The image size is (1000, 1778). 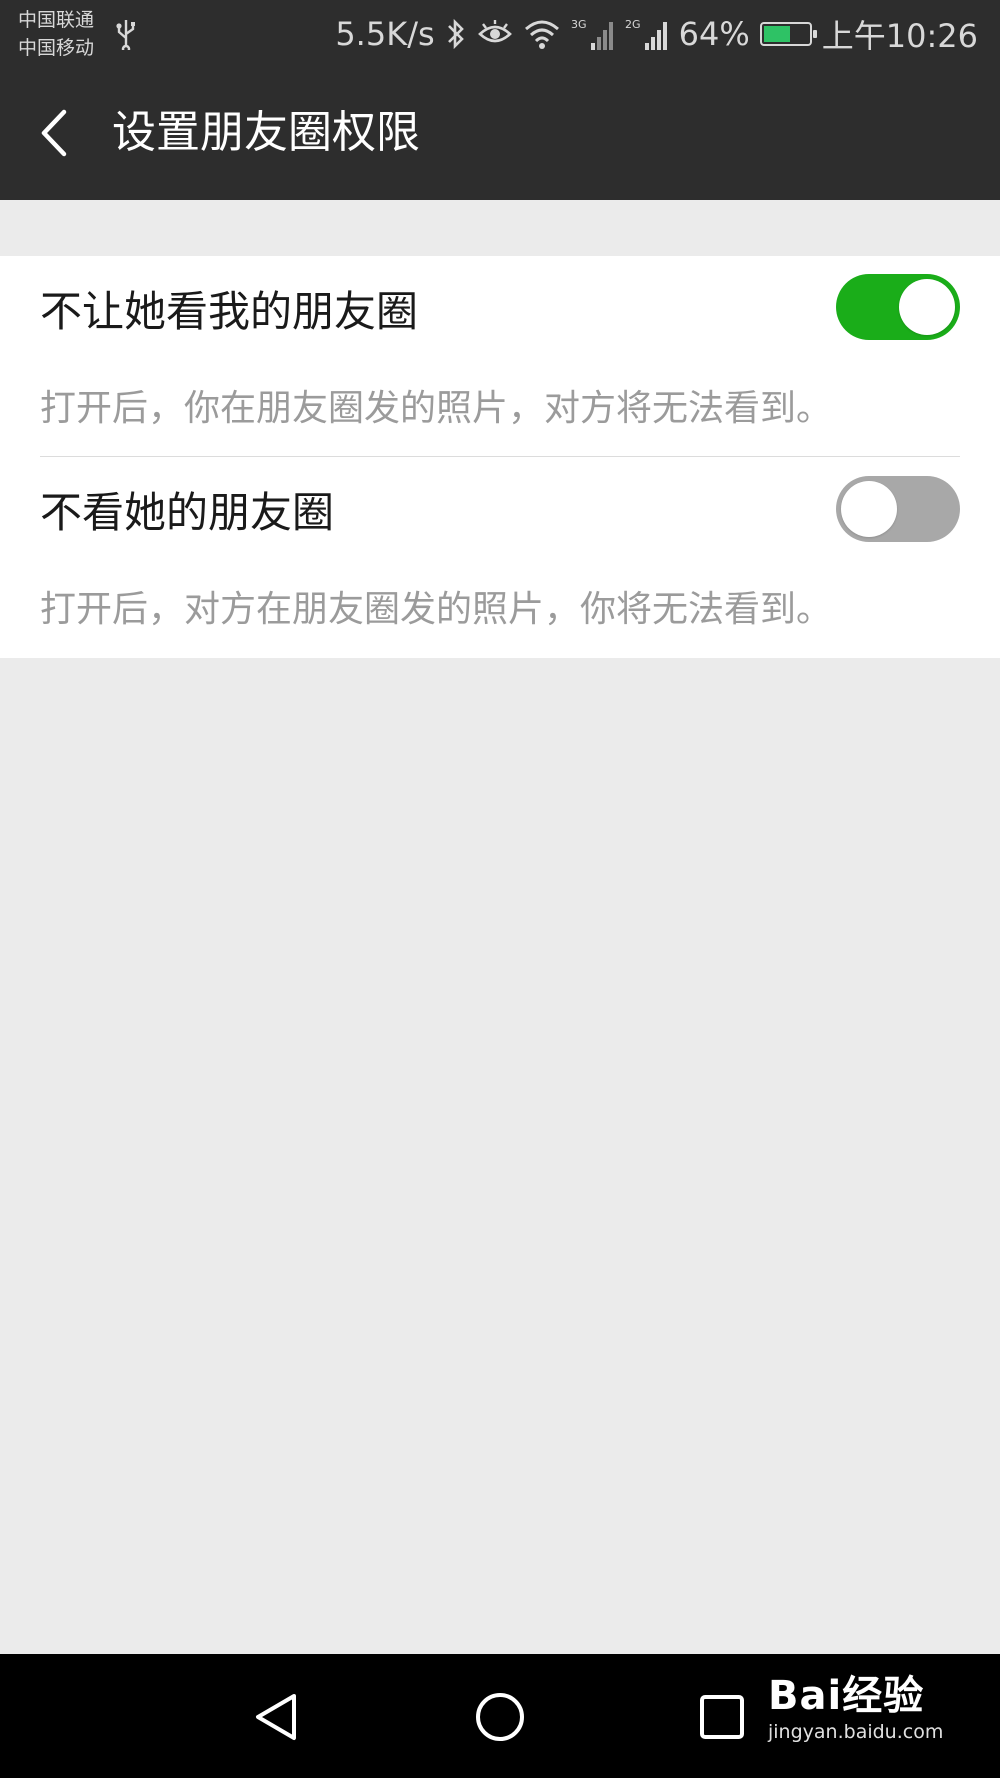 What do you see at coordinates (56, 20) in the screenshot?
I see `carrier-1: 中国联通` at bounding box center [56, 20].